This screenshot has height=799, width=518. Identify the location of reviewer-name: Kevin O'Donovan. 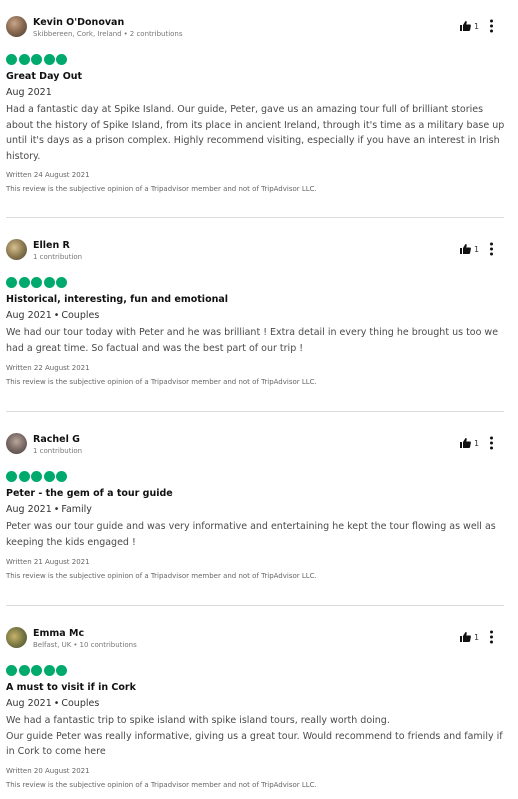
(78, 22).